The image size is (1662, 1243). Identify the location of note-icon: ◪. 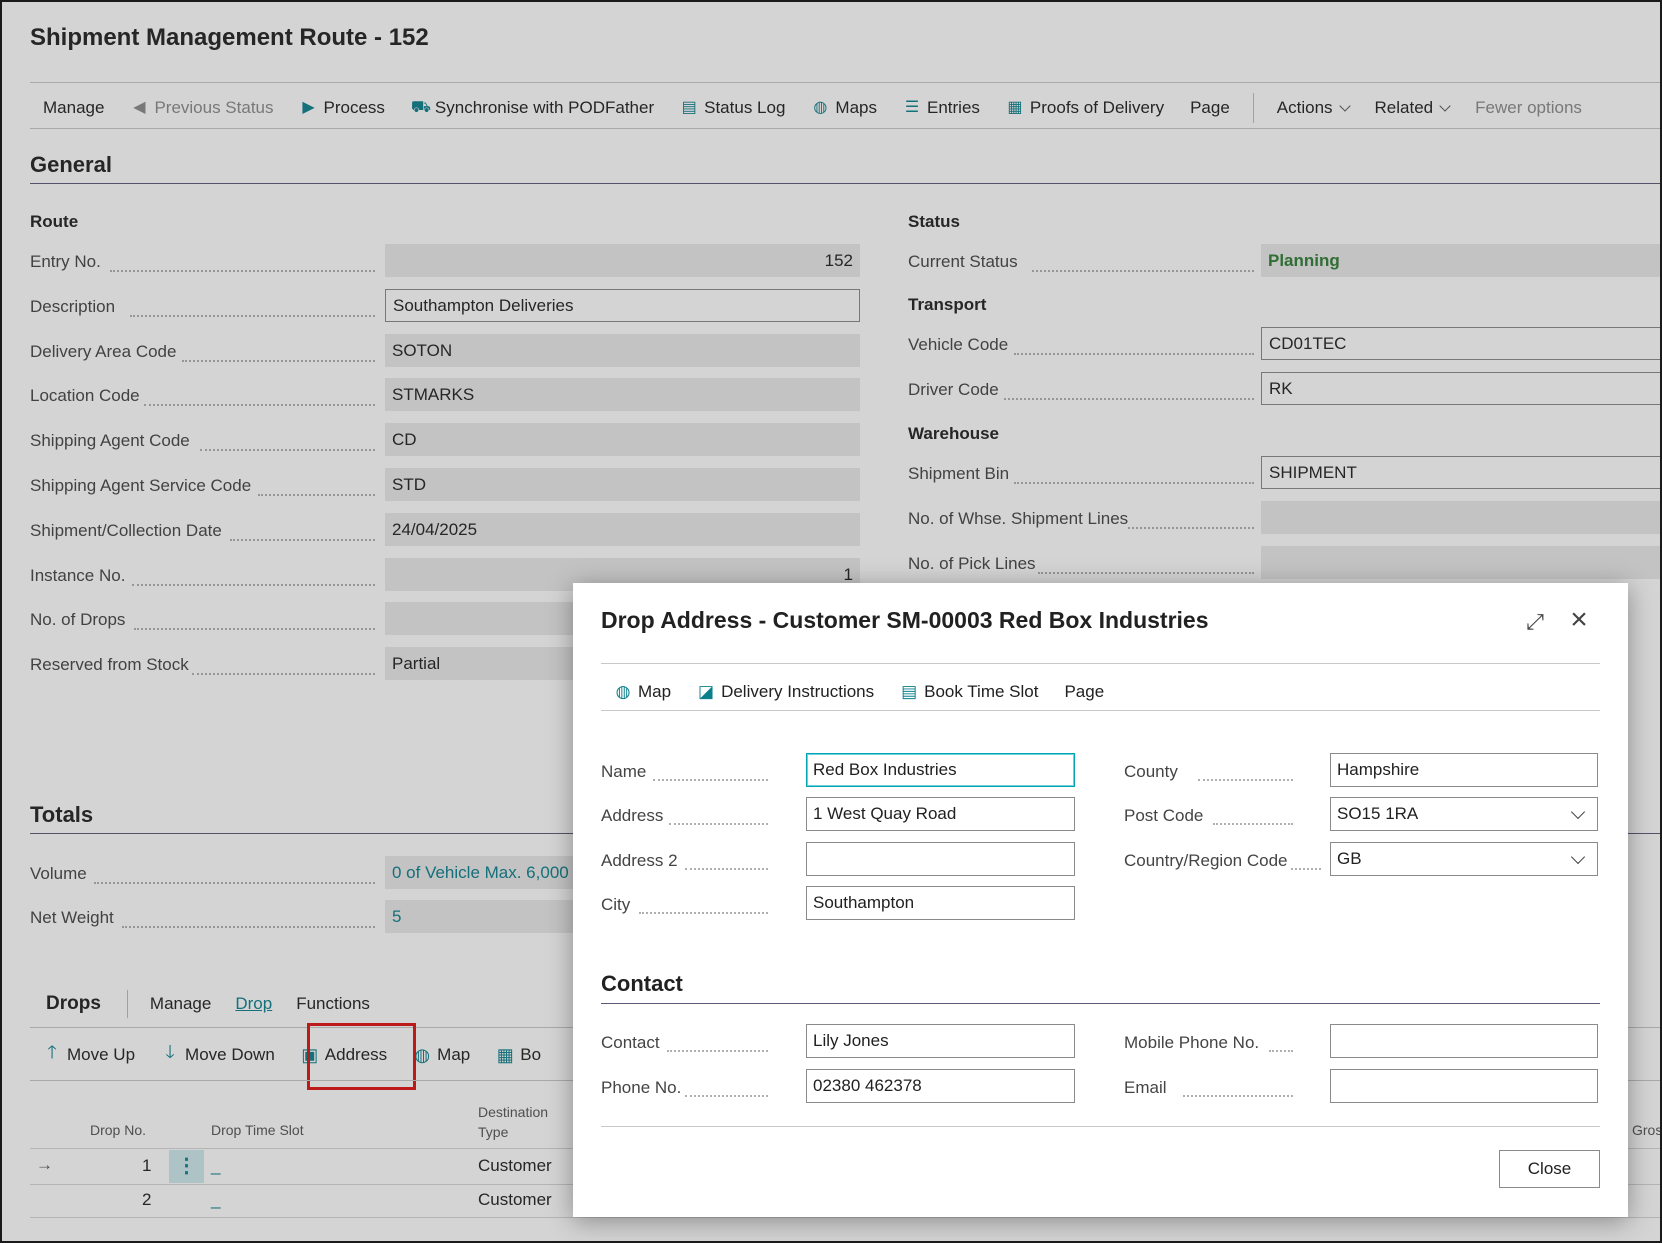
(706, 691).